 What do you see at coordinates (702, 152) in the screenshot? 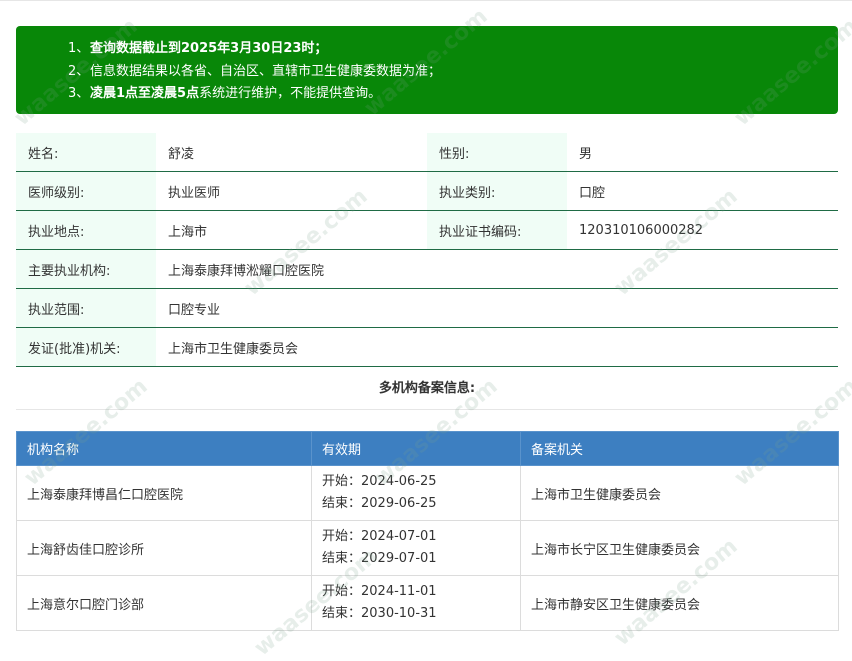
I see `gender-value: 男` at bounding box center [702, 152].